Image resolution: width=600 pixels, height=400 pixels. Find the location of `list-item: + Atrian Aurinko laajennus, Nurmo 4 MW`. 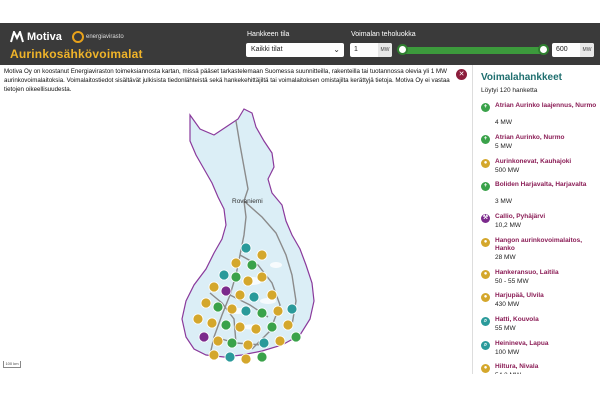

list-item: + Atrian Aurinko laajennus, Nurmo 4 MW is located at coordinates (536, 115).